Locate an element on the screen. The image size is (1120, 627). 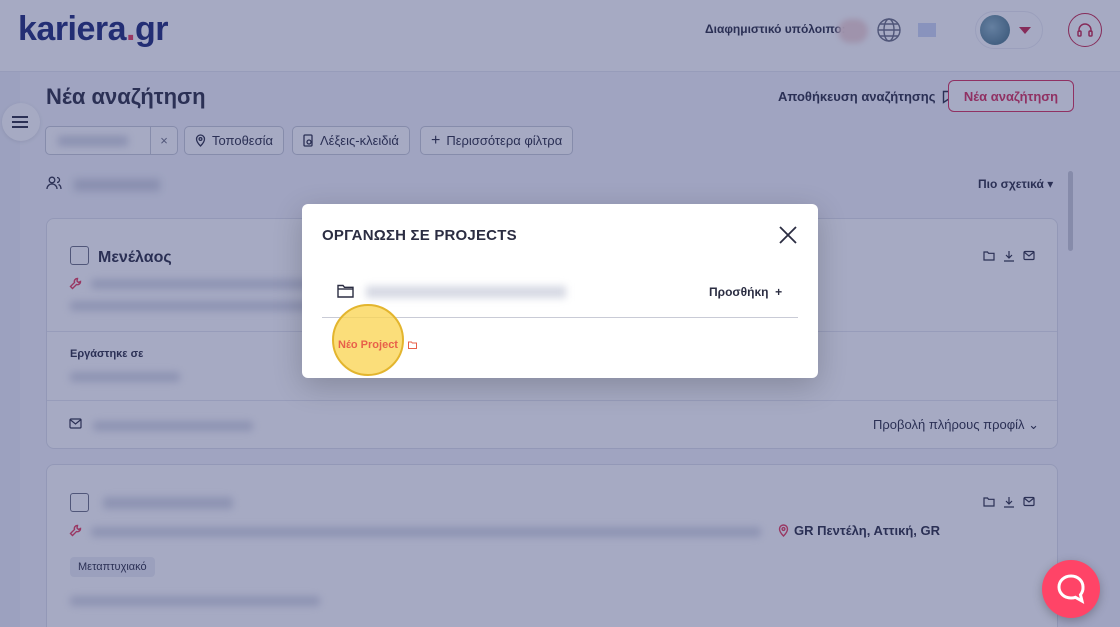
modal-title: ΟΡΓΑΝΩΣΗ ΣΕ PROJECTS is located at coordinates (419, 235).